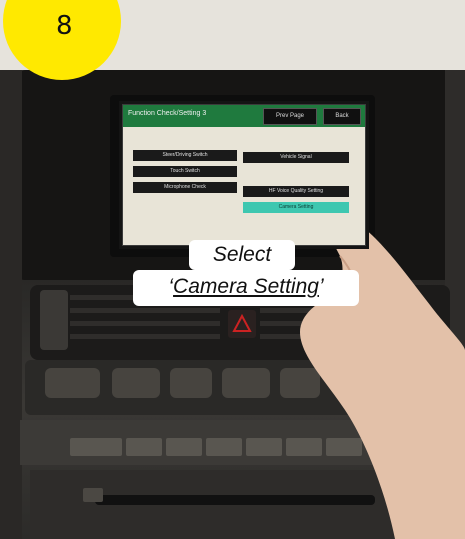 This screenshot has height=539, width=465. I want to click on screen-header: Function Check/Setting 3 Prev Page Back, so click(244, 116).